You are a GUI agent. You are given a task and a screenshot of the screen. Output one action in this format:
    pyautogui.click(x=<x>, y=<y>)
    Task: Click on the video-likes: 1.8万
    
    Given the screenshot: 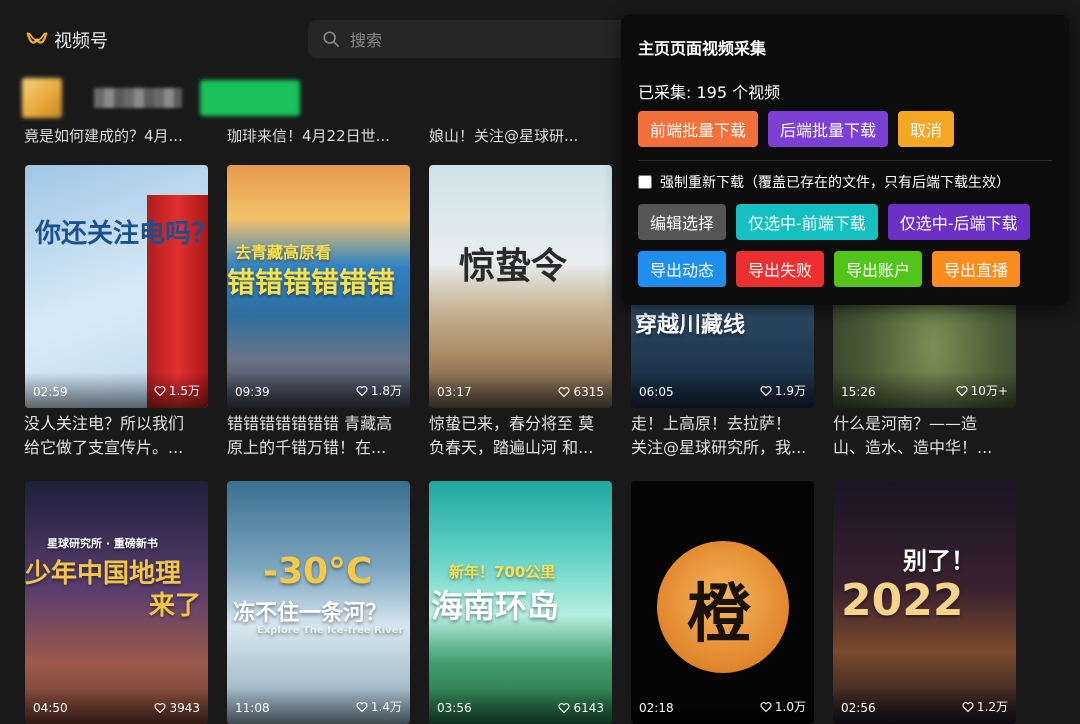 What is the action you would take?
    pyautogui.click(x=379, y=390)
    